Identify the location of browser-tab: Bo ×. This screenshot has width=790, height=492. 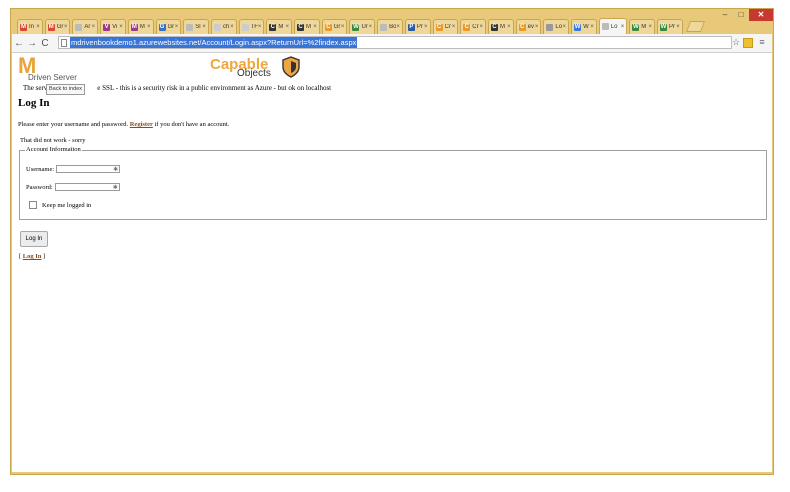
(390, 26).